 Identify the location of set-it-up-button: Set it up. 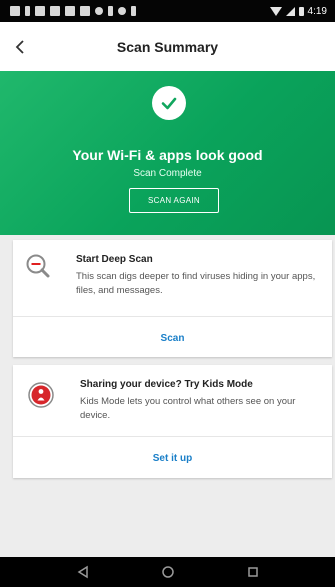
(172, 458).